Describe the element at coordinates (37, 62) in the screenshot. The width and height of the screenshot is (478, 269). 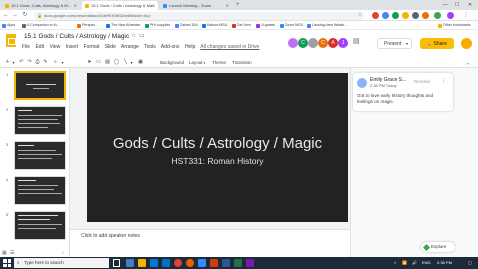
I see `print-icon: ⎙` at that location.